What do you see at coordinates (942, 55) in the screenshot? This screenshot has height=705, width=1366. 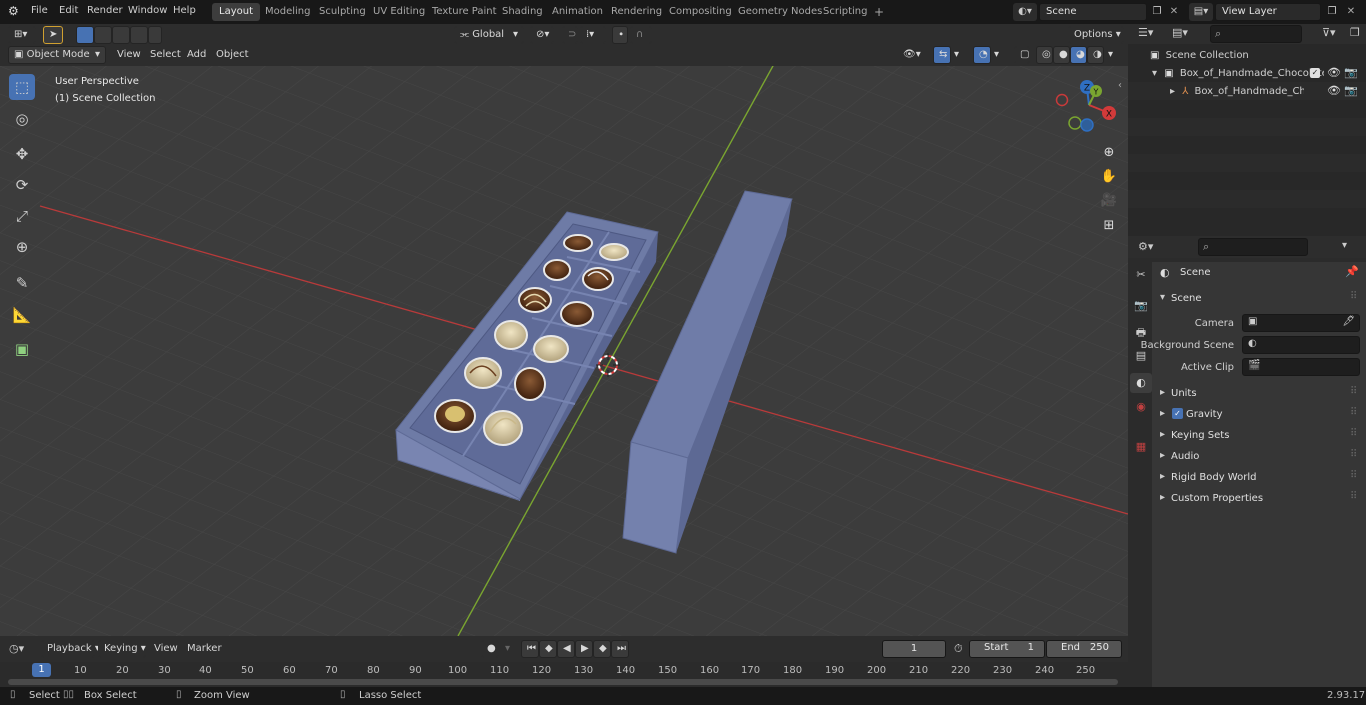 I see `gizmo-toggle-icon: ⇆` at bounding box center [942, 55].